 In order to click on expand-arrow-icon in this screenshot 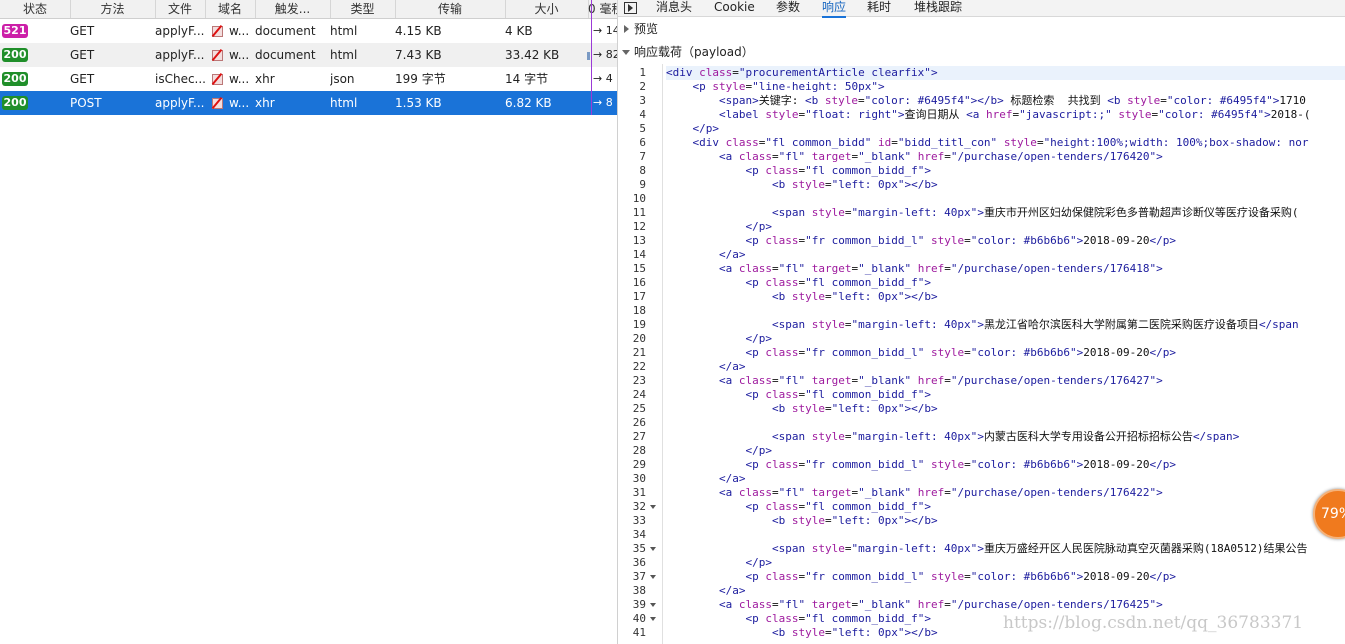, I will do `click(626, 29)`.